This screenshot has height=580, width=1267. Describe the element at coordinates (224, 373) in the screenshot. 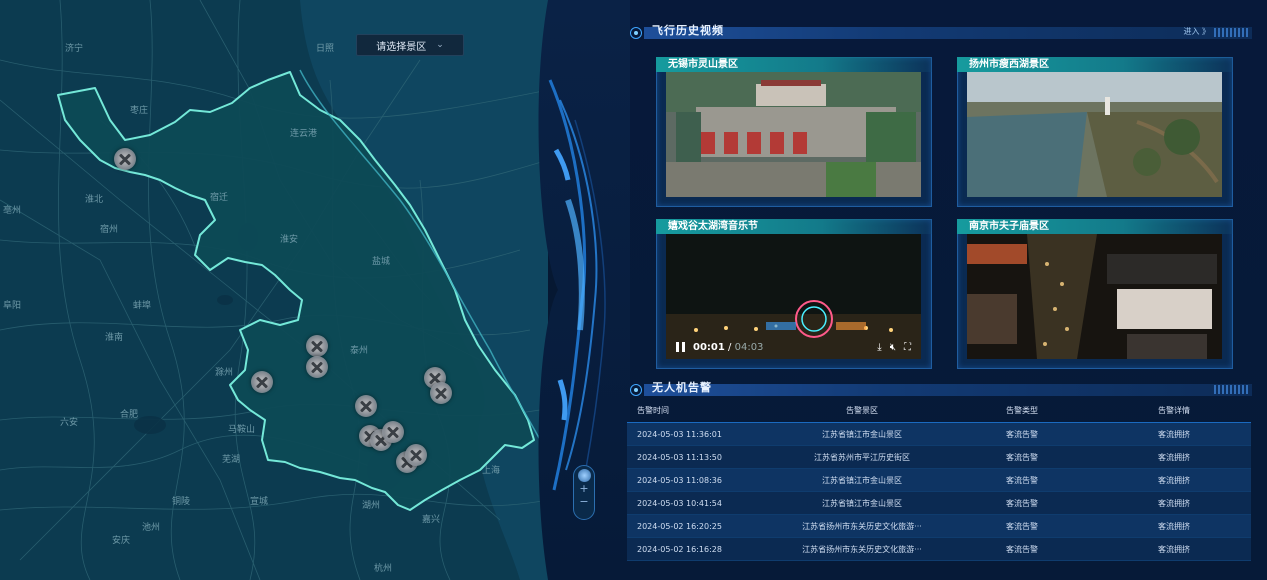

I see `map-city-label: 滁州` at that location.